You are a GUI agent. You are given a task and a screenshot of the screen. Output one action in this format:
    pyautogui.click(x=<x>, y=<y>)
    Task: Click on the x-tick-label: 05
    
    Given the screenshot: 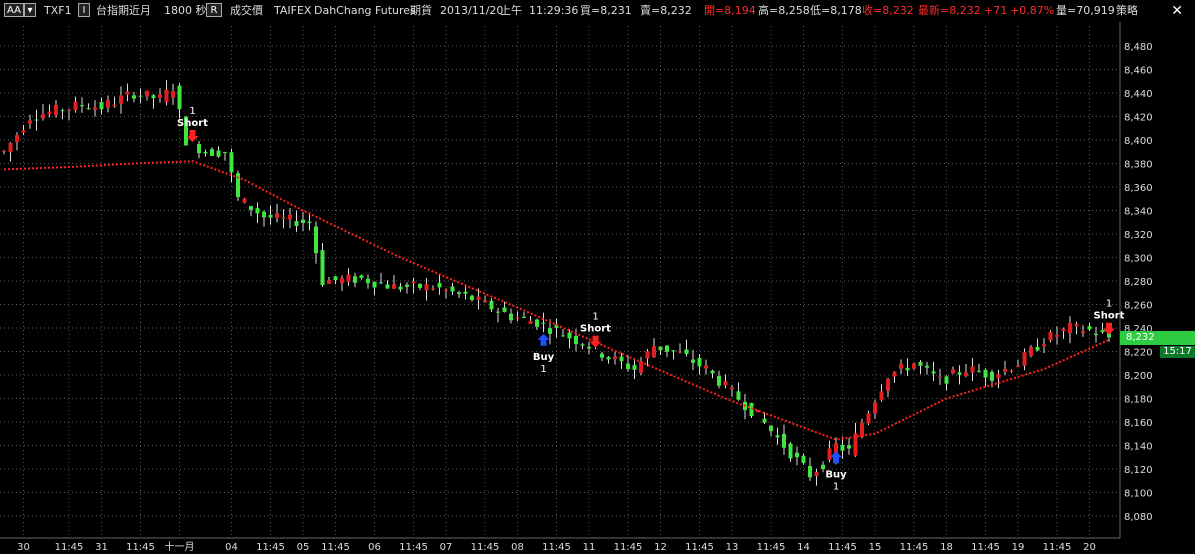 What is the action you would take?
    pyautogui.click(x=303, y=547)
    